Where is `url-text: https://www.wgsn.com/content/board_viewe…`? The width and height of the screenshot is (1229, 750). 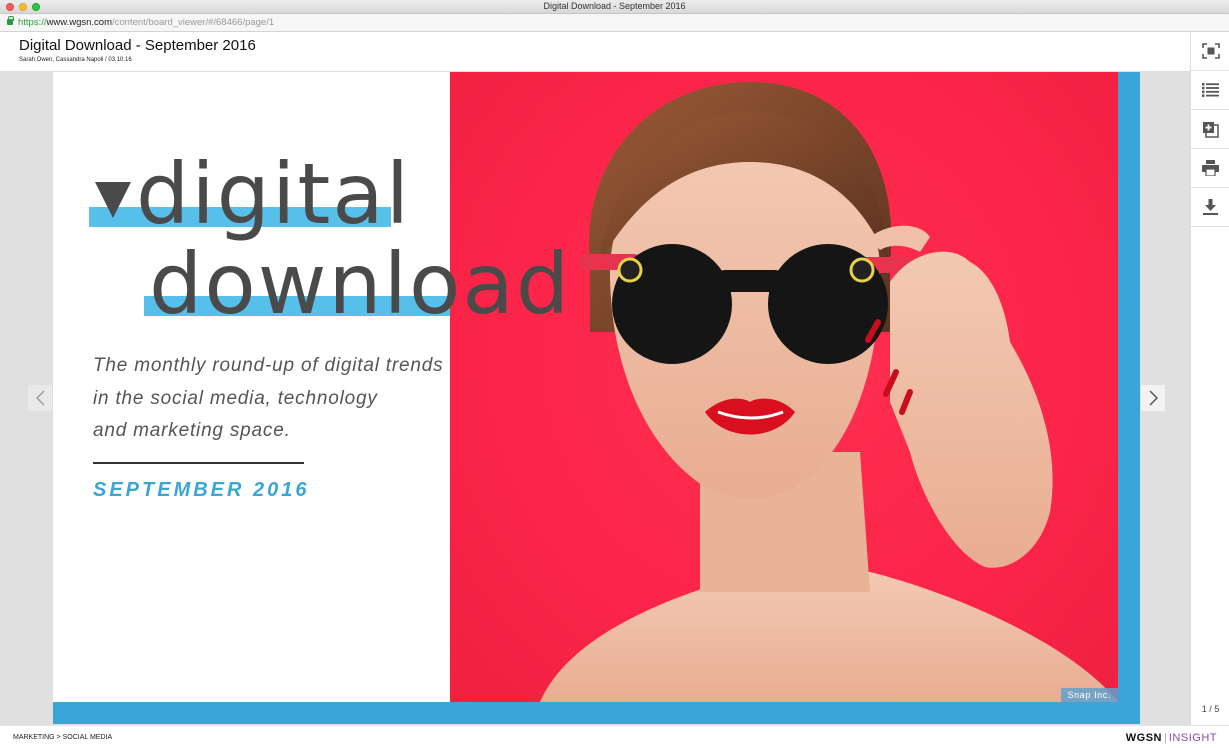 url-text: https://www.wgsn.com/content/board_viewe… is located at coordinates (146, 22).